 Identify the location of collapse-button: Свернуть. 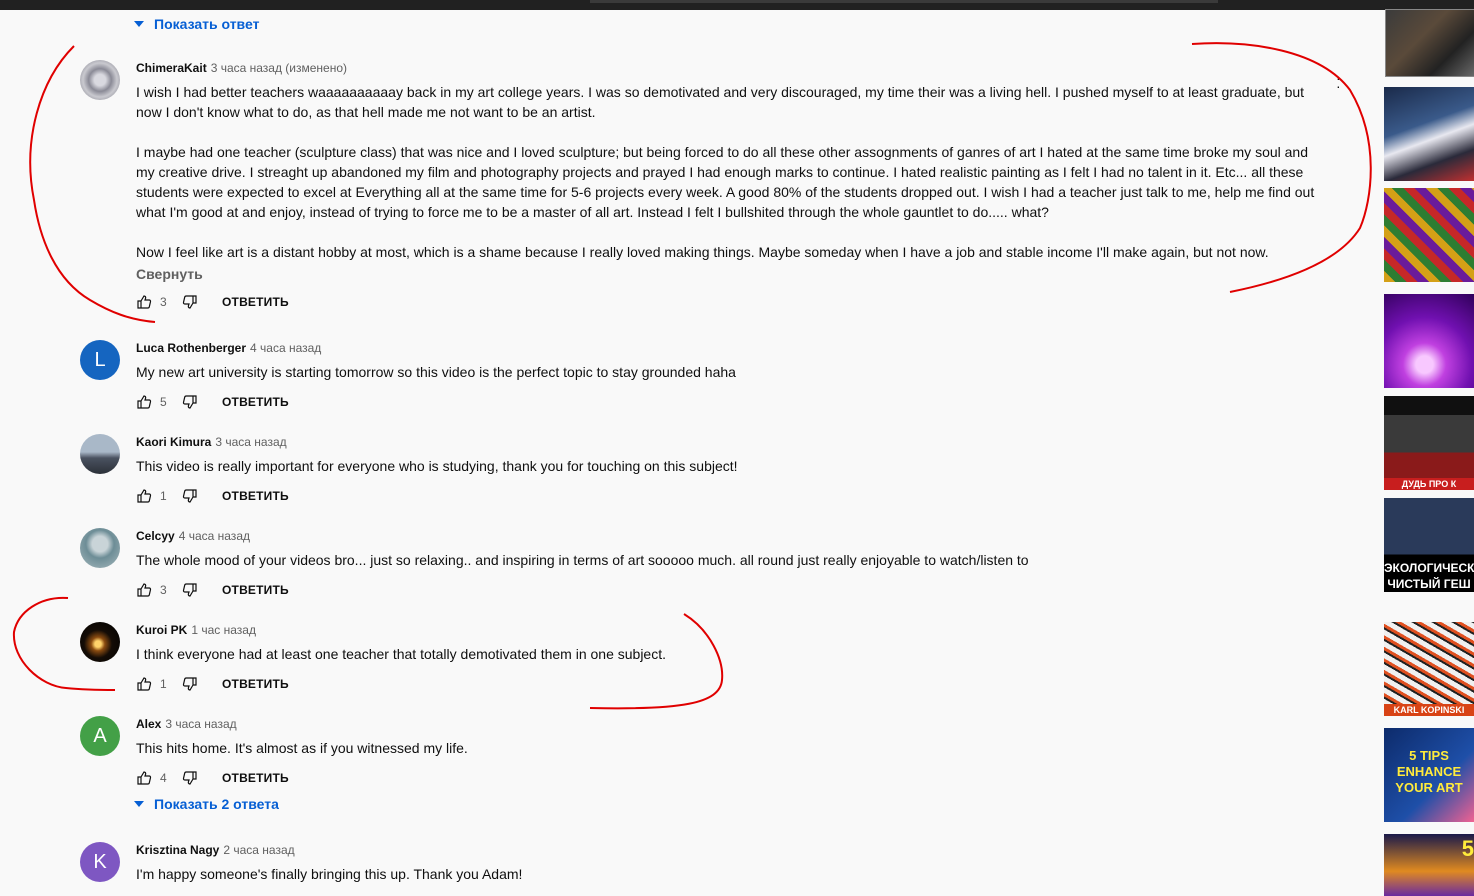
(731, 274).